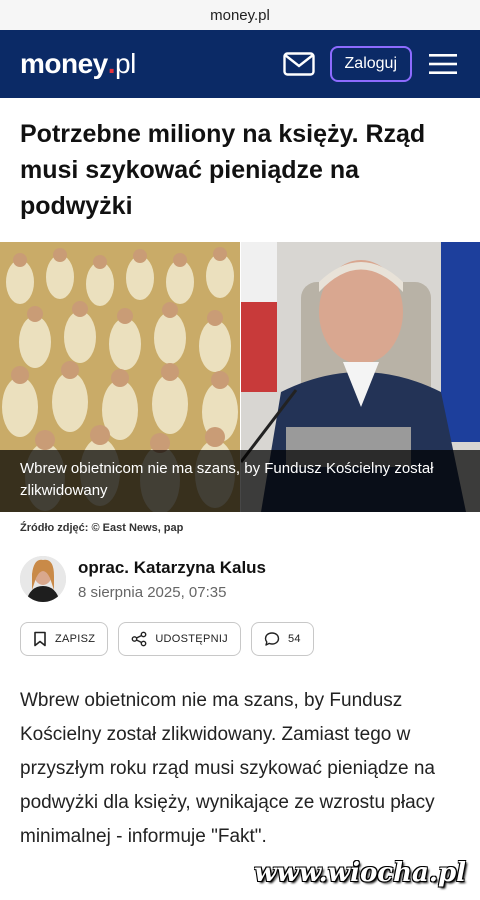 The width and height of the screenshot is (480, 900). I want to click on hamburger-menu-icon, so click(443, 64).